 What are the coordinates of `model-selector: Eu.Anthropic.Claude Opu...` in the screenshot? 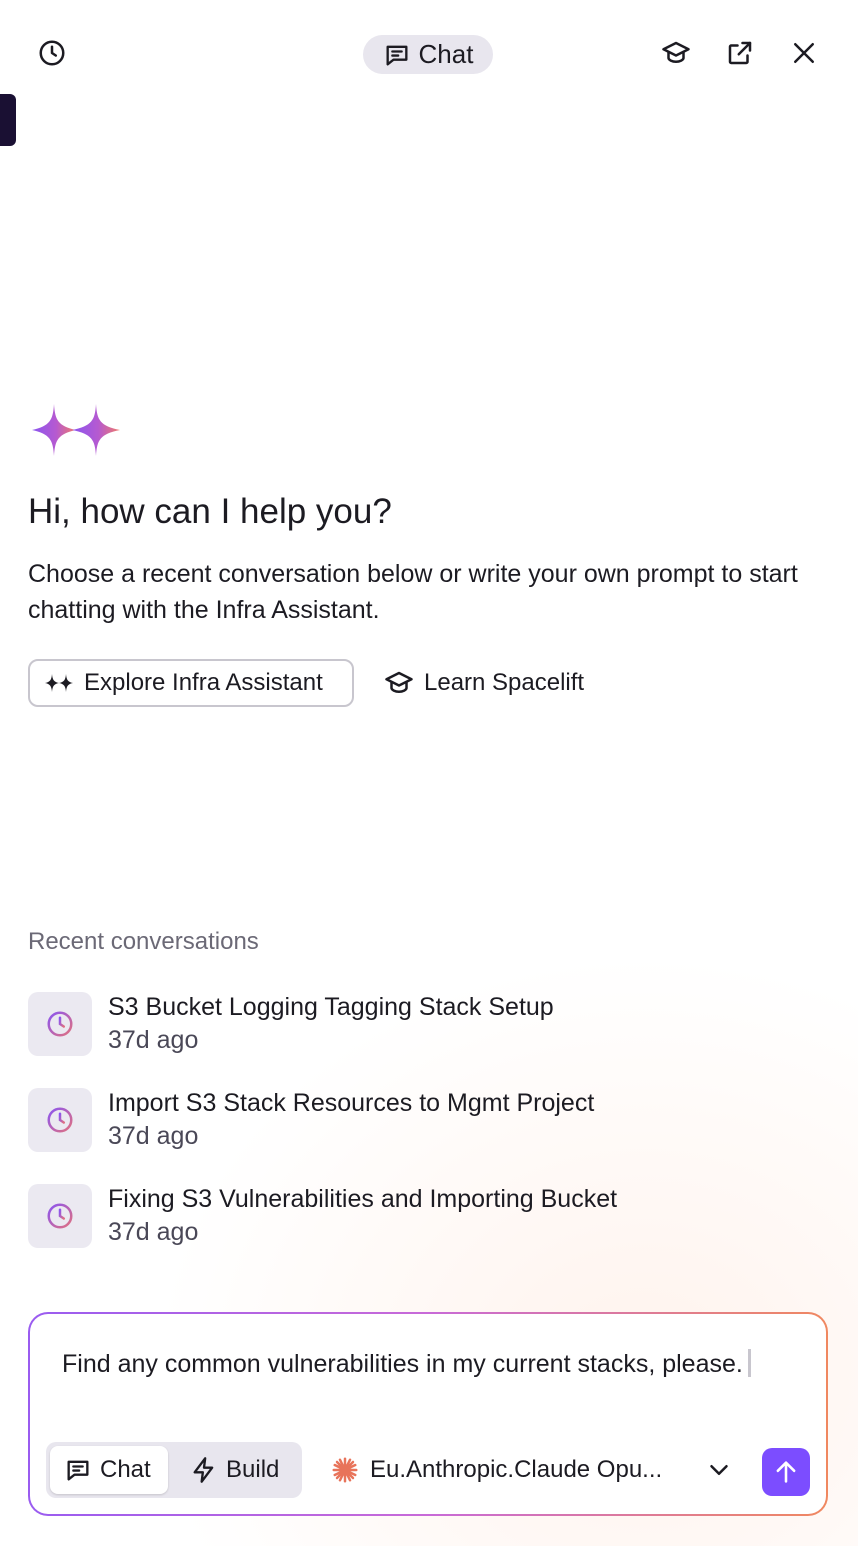 It's located at (535, 1470).